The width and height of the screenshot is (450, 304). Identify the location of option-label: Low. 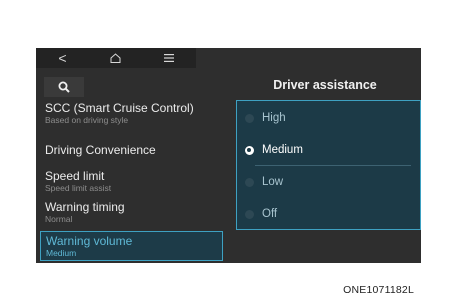
(273, 182).